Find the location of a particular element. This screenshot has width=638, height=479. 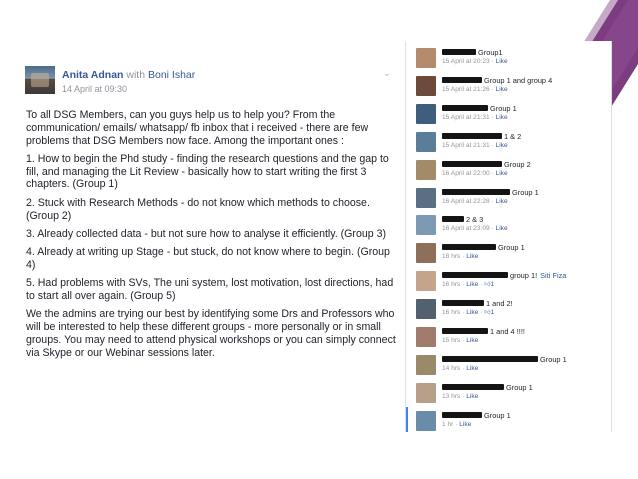

comment-meta: 16 April at 22:28 · Like is located at coordinates (475, 202).